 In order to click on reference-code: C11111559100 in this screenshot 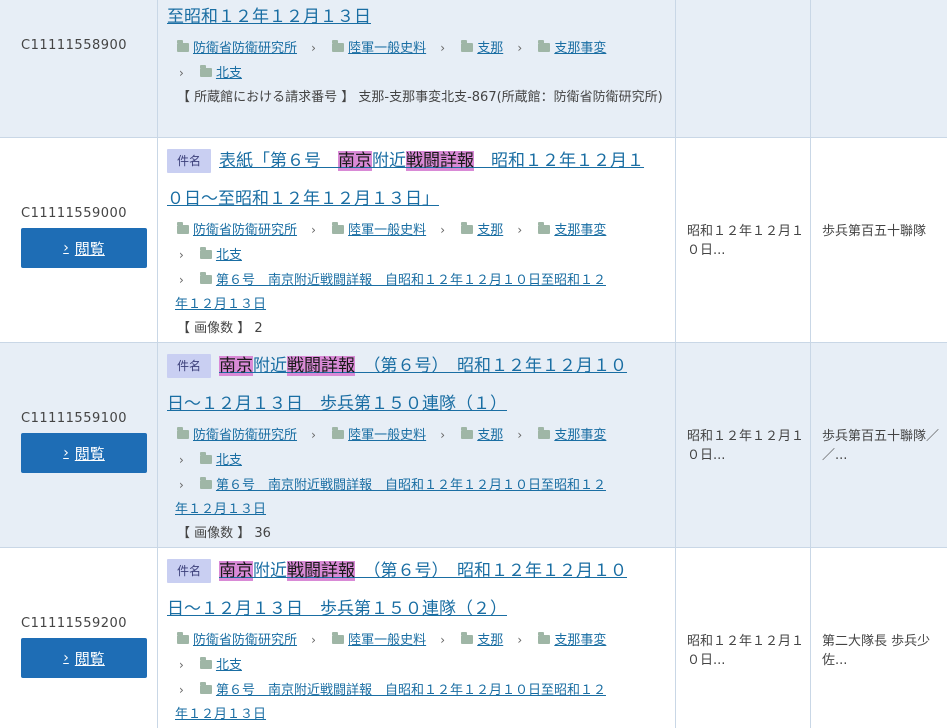, I will do `click(74, 418)`.